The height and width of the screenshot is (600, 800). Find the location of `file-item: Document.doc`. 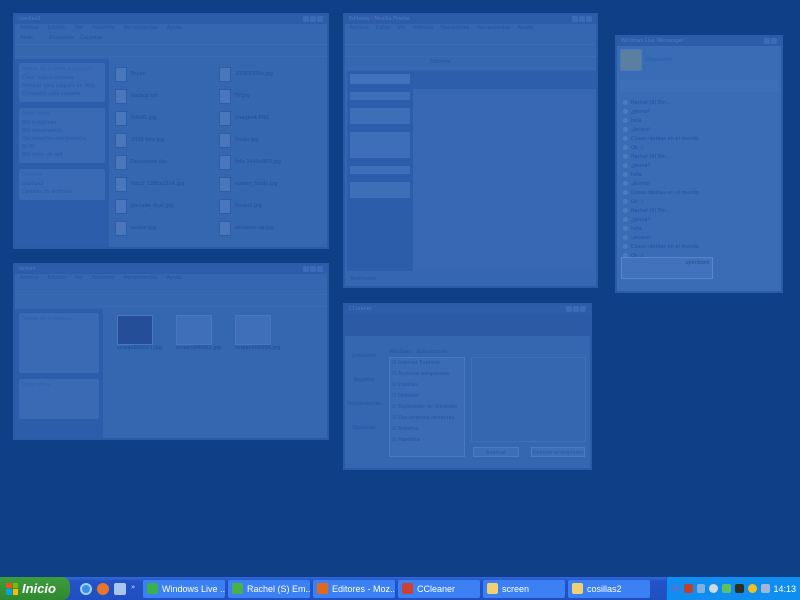

file-item: Document.doc is located at coordinates (163, 162).